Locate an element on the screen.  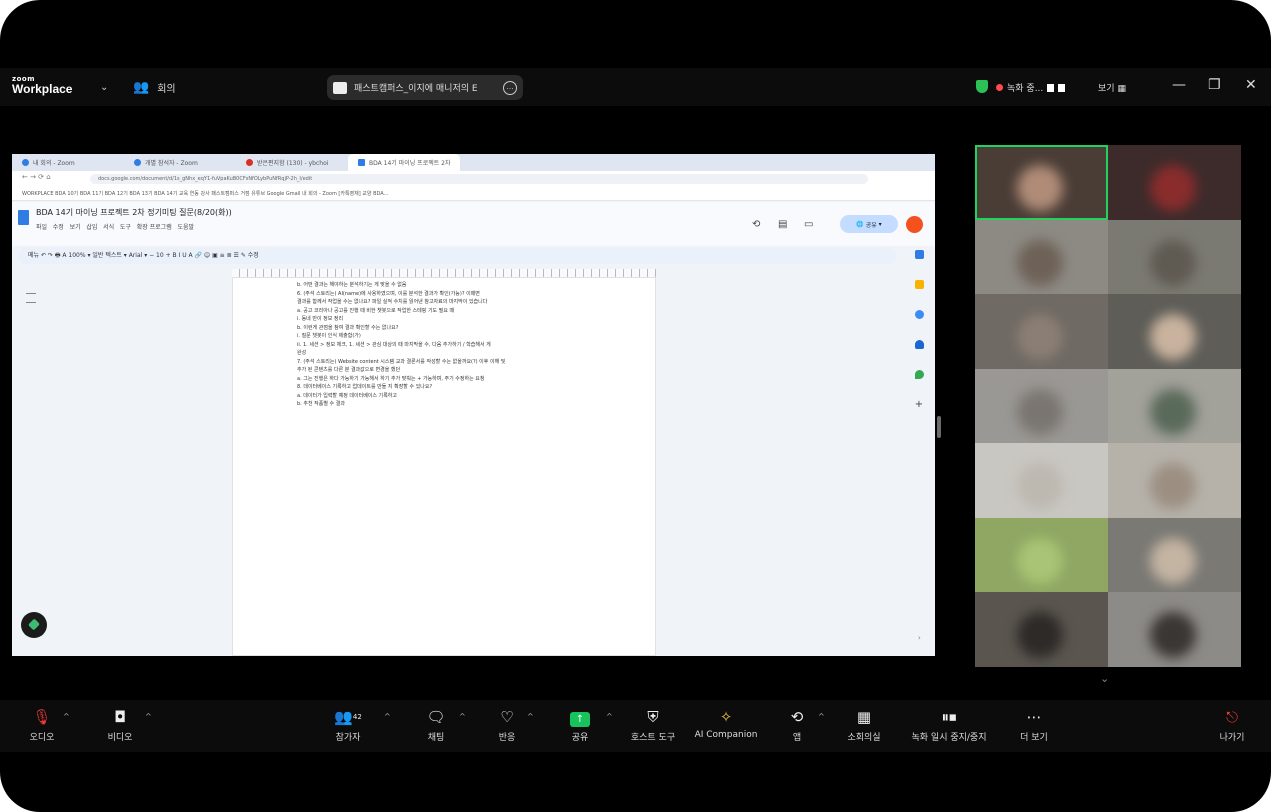
stop-recording-icon is located at coordinates (1062, 87).